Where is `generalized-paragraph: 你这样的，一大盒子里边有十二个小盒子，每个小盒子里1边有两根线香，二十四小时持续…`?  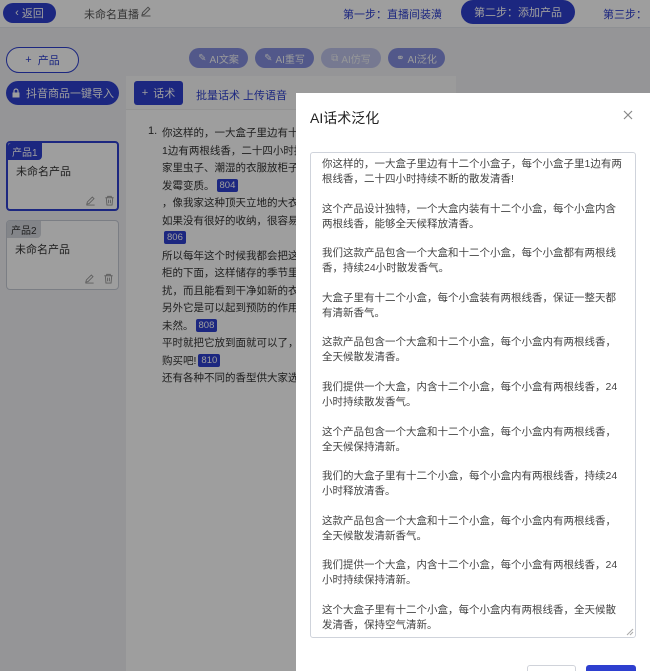 generalized-paragraph: 你这样的，一大盒子里边有十二个小盒子，每个小盒子里1边有两根线香，二十四小时持续… is located at coordinates (472, 171).